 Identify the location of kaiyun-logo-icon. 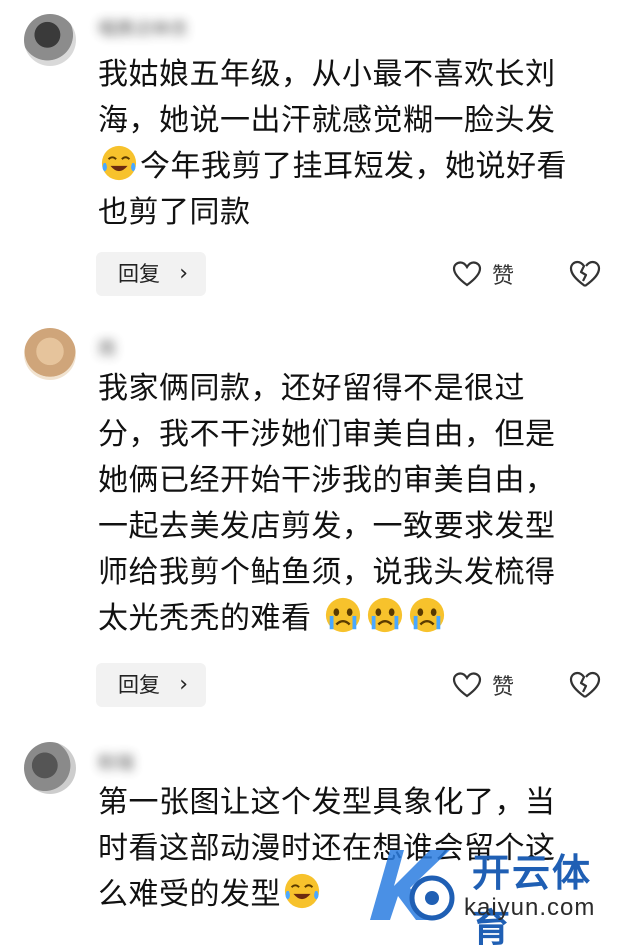
(412, 885).